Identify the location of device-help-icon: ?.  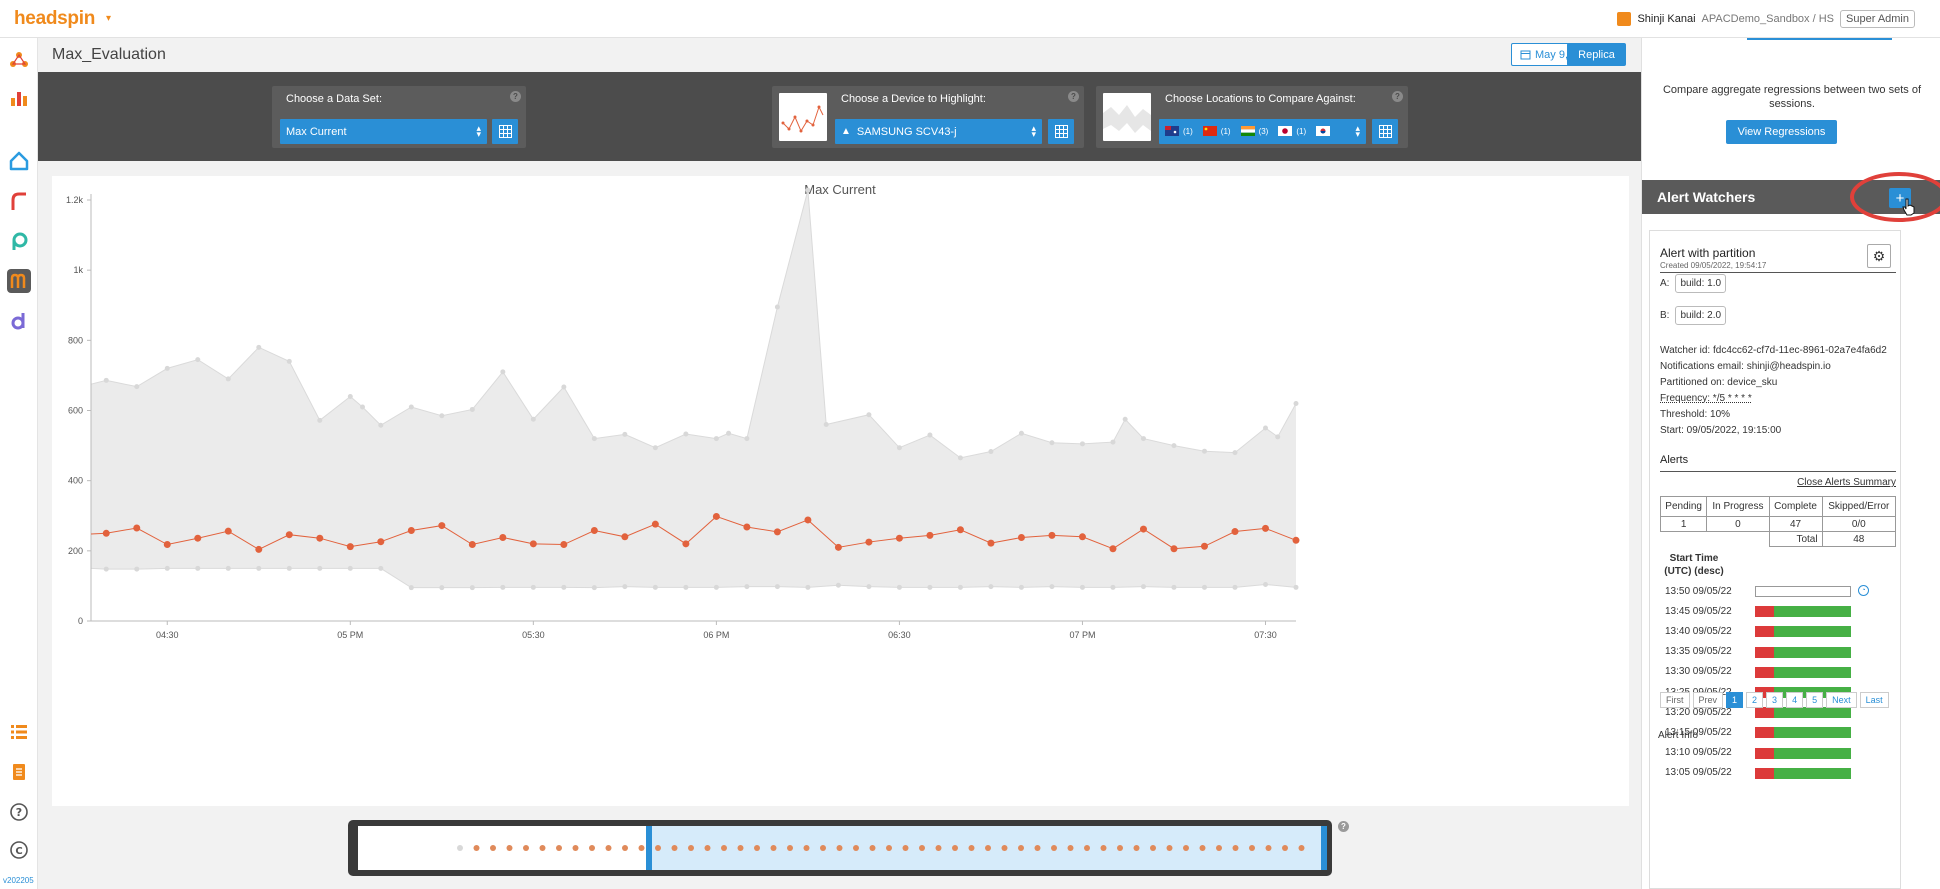
(1073, 96).